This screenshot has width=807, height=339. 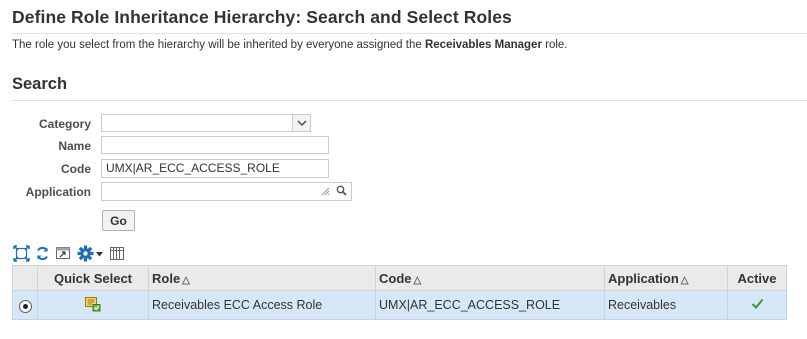 I want to click on active-cell, so click(x=757, y=305).